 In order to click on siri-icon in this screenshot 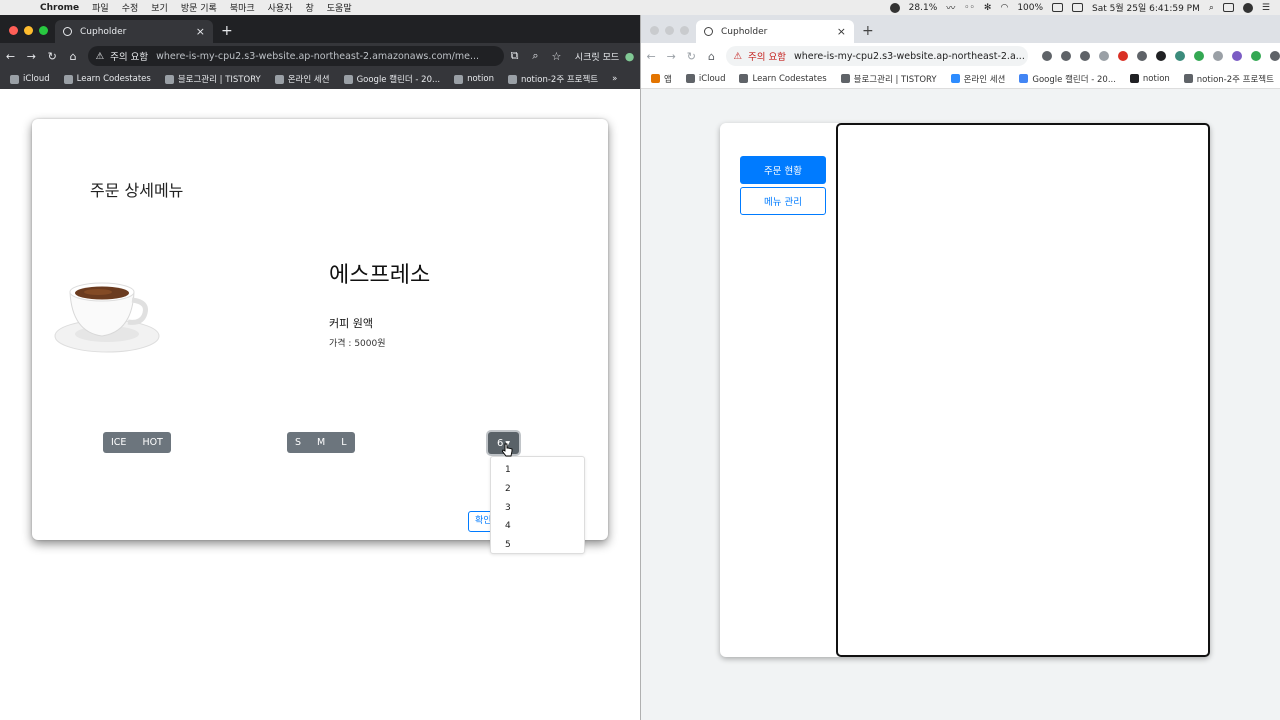, I will do `click(1247, 7)`.